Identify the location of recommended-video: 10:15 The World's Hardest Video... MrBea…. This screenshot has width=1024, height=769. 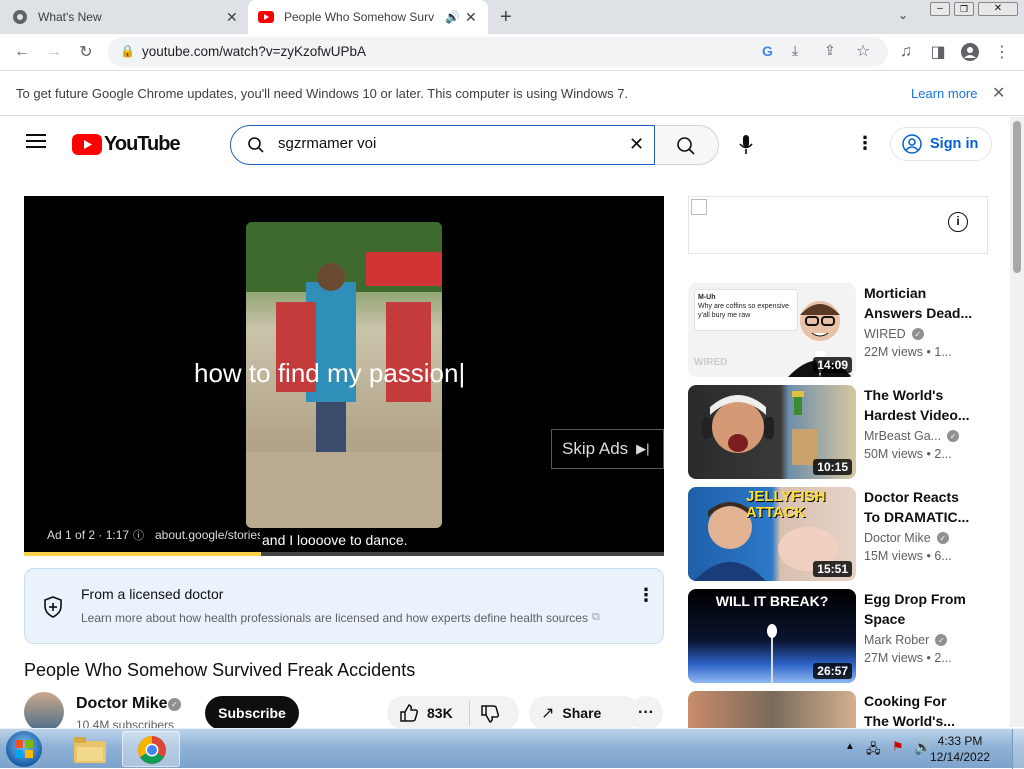
(838, 432).